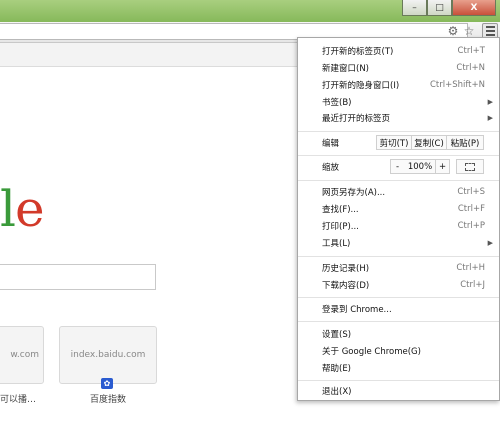 Image resolution: width=500 pixels, height=421 pixels. Describe the element at coordinates (398, 51) in the screenshot. I see `menu-item-new-tab: 打开新的标签页(T) Ctrl+T` at that location.